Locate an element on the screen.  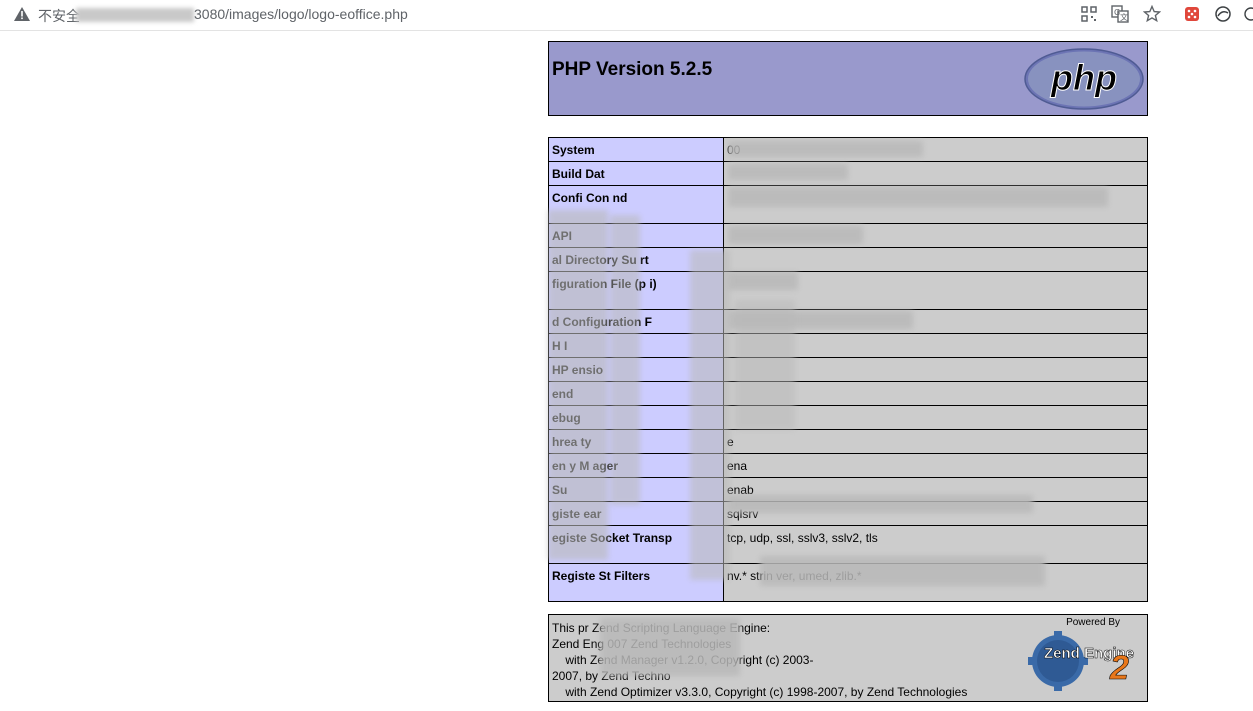
url-text: 3080/images/logo/logo-eoffice.php is located at coordinates (301, 14).